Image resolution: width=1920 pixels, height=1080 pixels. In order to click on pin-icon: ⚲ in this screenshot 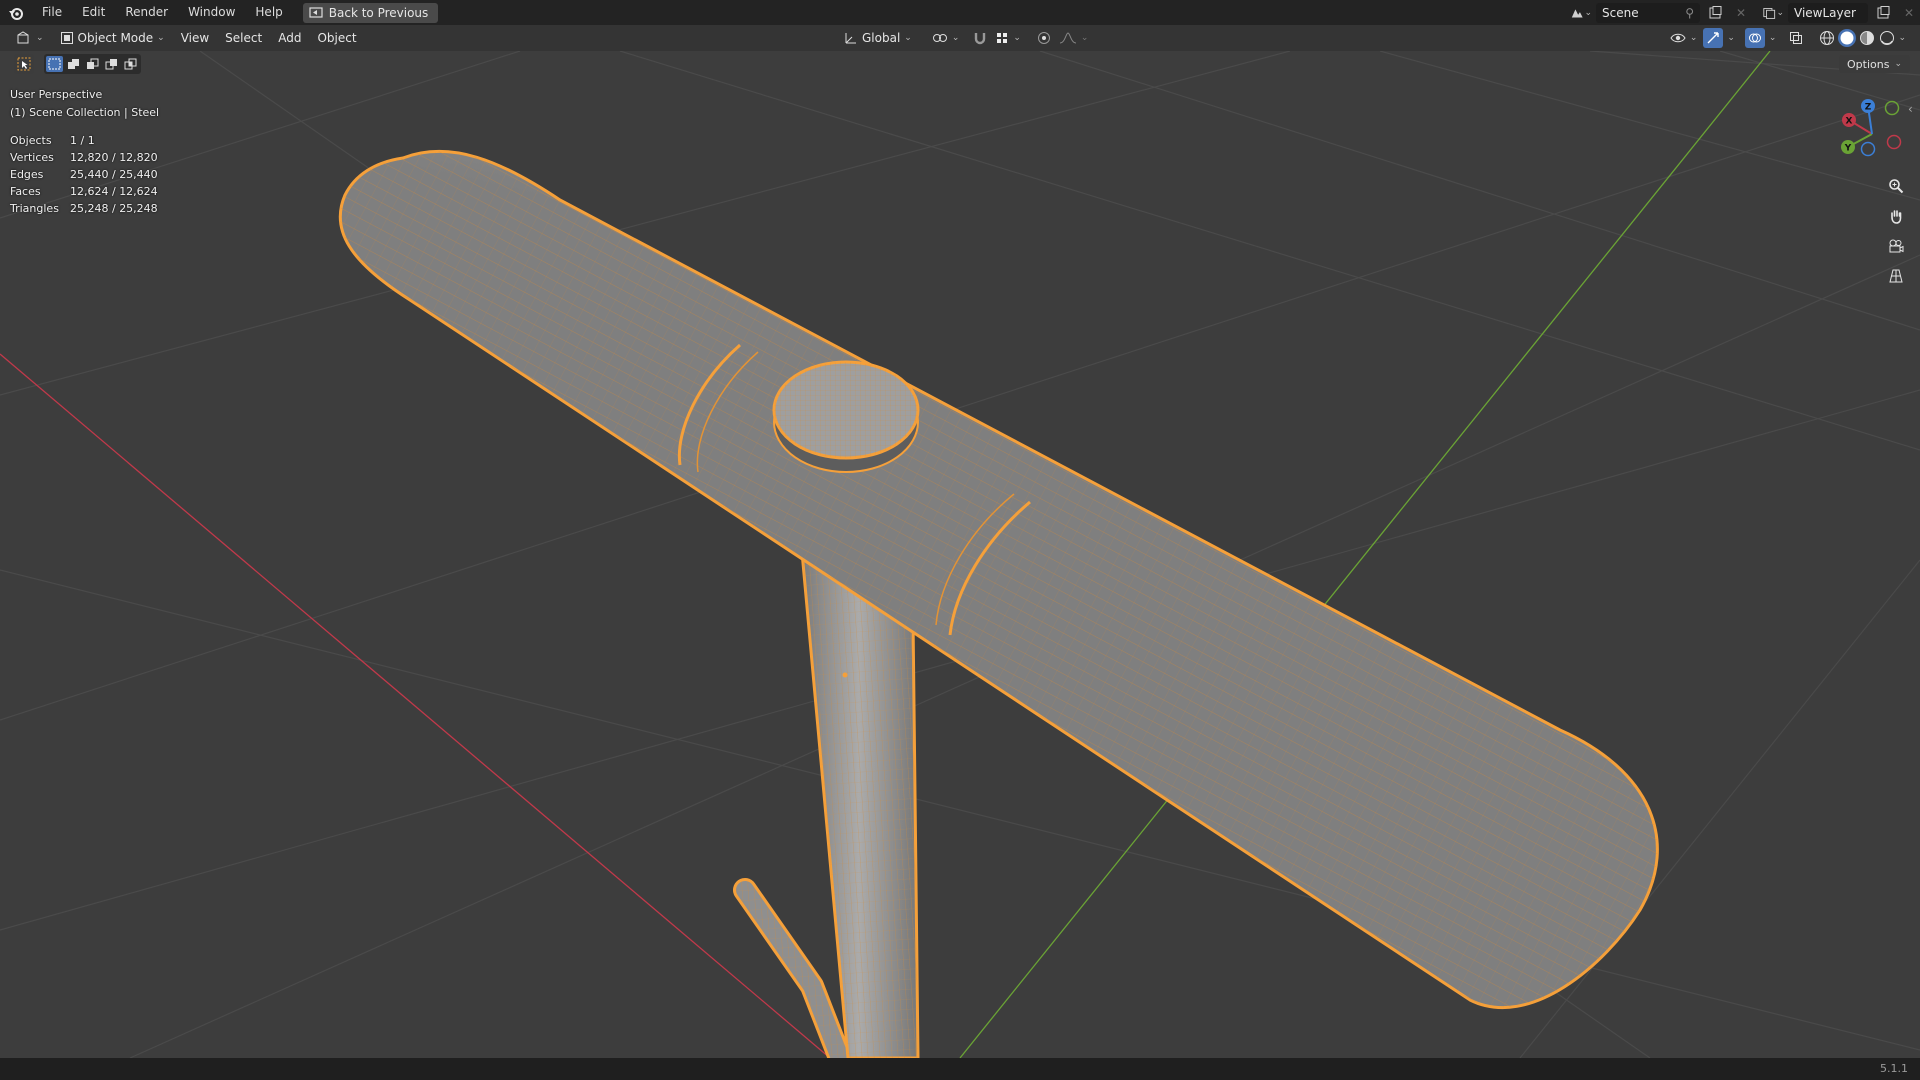, I will do `click(1689, 13)`.